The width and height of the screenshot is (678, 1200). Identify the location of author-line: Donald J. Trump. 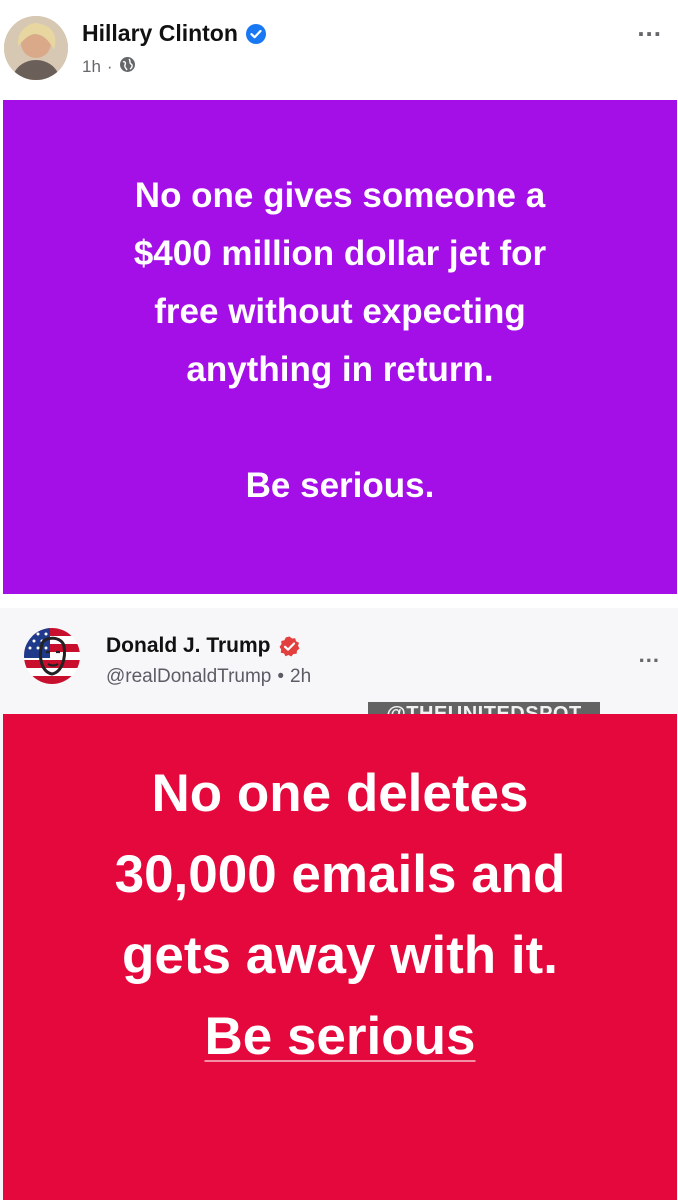
(203, 646).